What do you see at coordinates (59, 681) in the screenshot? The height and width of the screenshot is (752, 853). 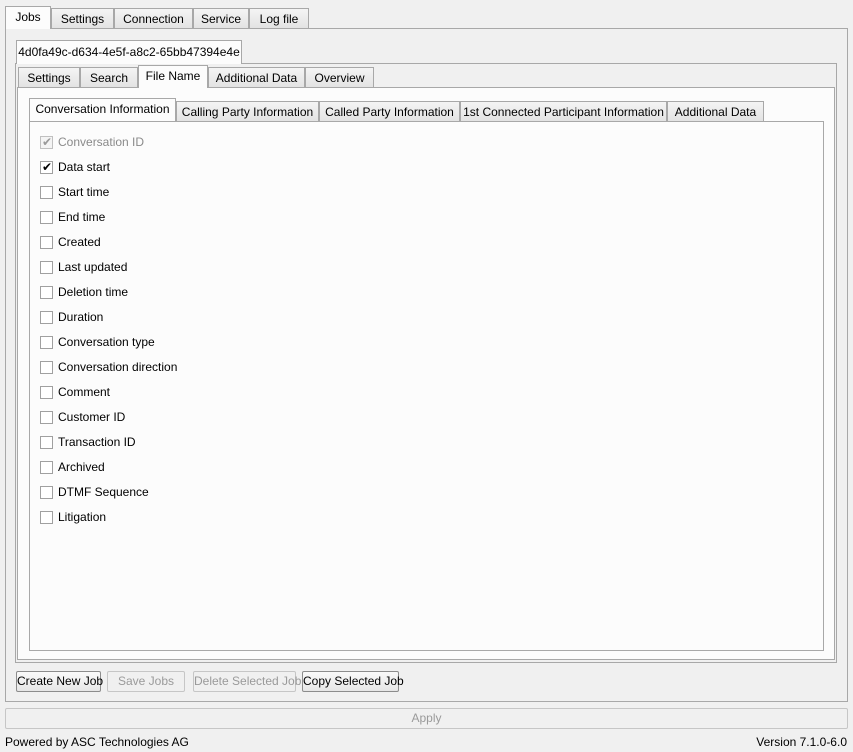 I see `create-new-job-button: Create New Job` at bounding box center [59, 681].